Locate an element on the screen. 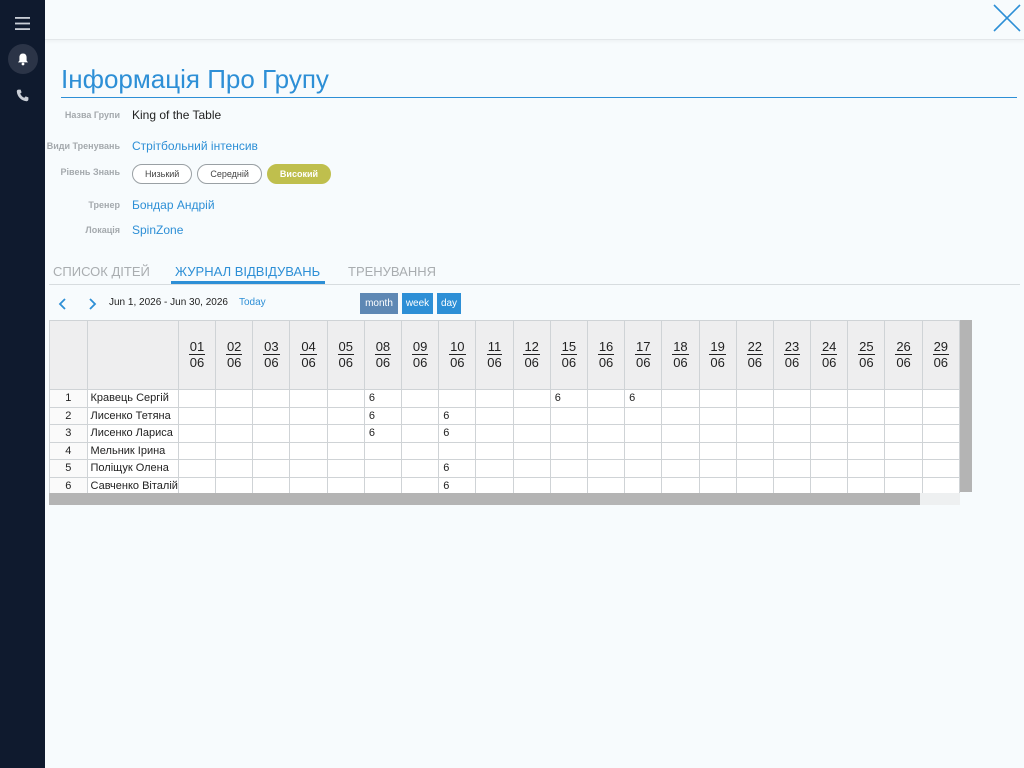 The image size is (1024, 768). notifications-button is located at coordinates (22, 59).